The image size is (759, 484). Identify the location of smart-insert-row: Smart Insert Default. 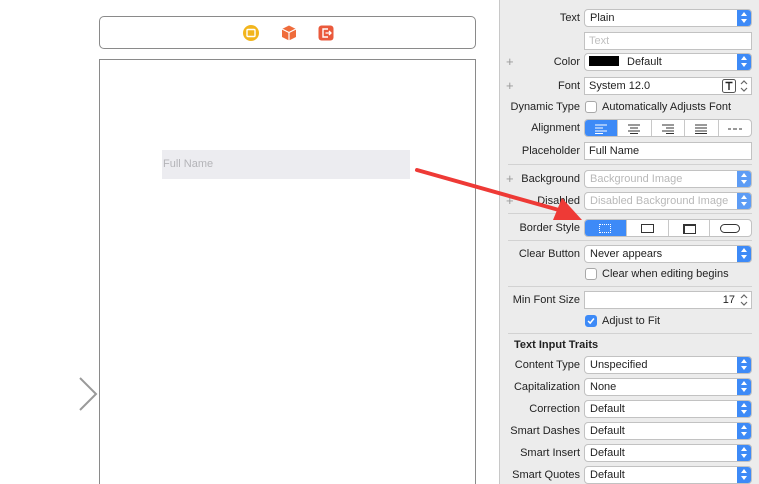
(629, 453).